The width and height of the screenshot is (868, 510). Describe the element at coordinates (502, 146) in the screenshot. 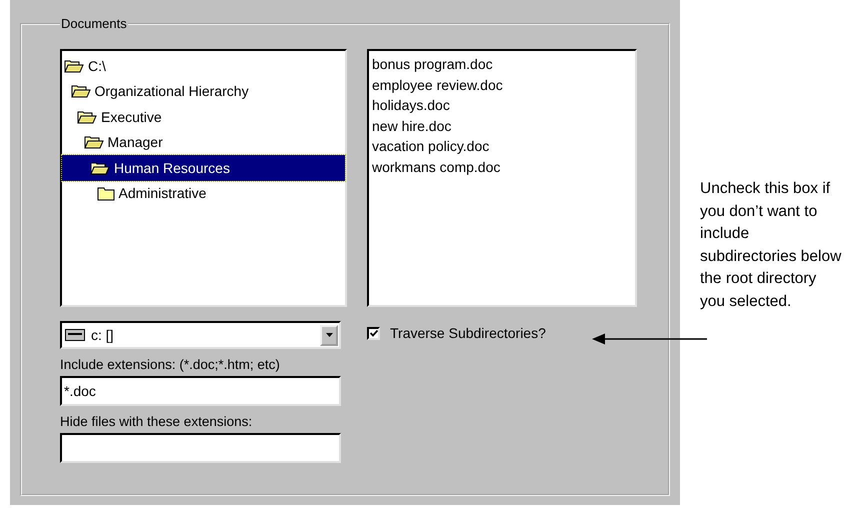

I see `file-item: vacation policy.doc` at that location.